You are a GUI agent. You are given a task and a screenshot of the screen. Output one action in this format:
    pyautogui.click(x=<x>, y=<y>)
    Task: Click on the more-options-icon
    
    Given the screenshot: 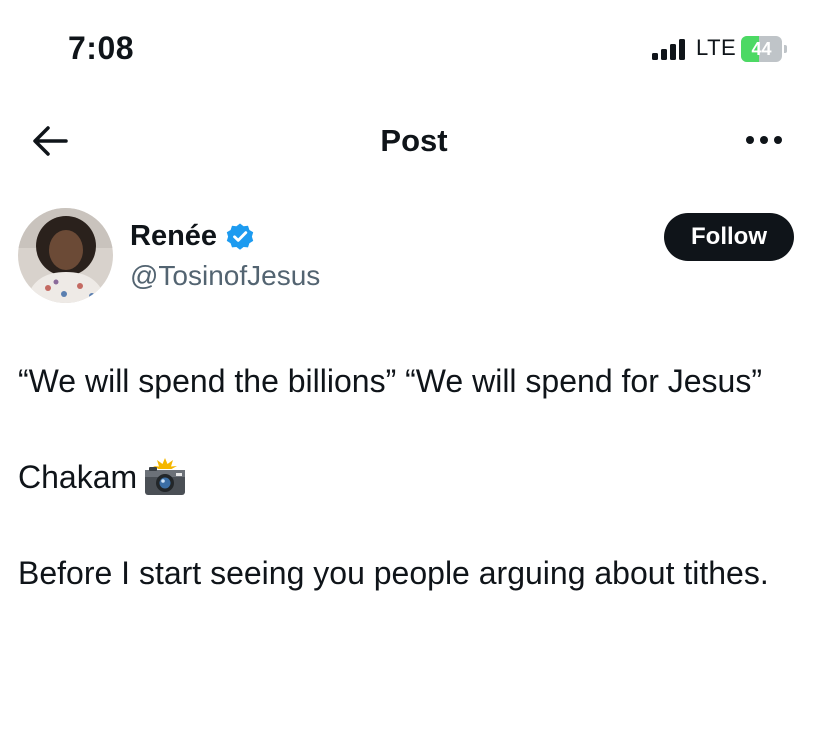 What is the action you would take?
    pyautogui.click(x=764, y=140)
    